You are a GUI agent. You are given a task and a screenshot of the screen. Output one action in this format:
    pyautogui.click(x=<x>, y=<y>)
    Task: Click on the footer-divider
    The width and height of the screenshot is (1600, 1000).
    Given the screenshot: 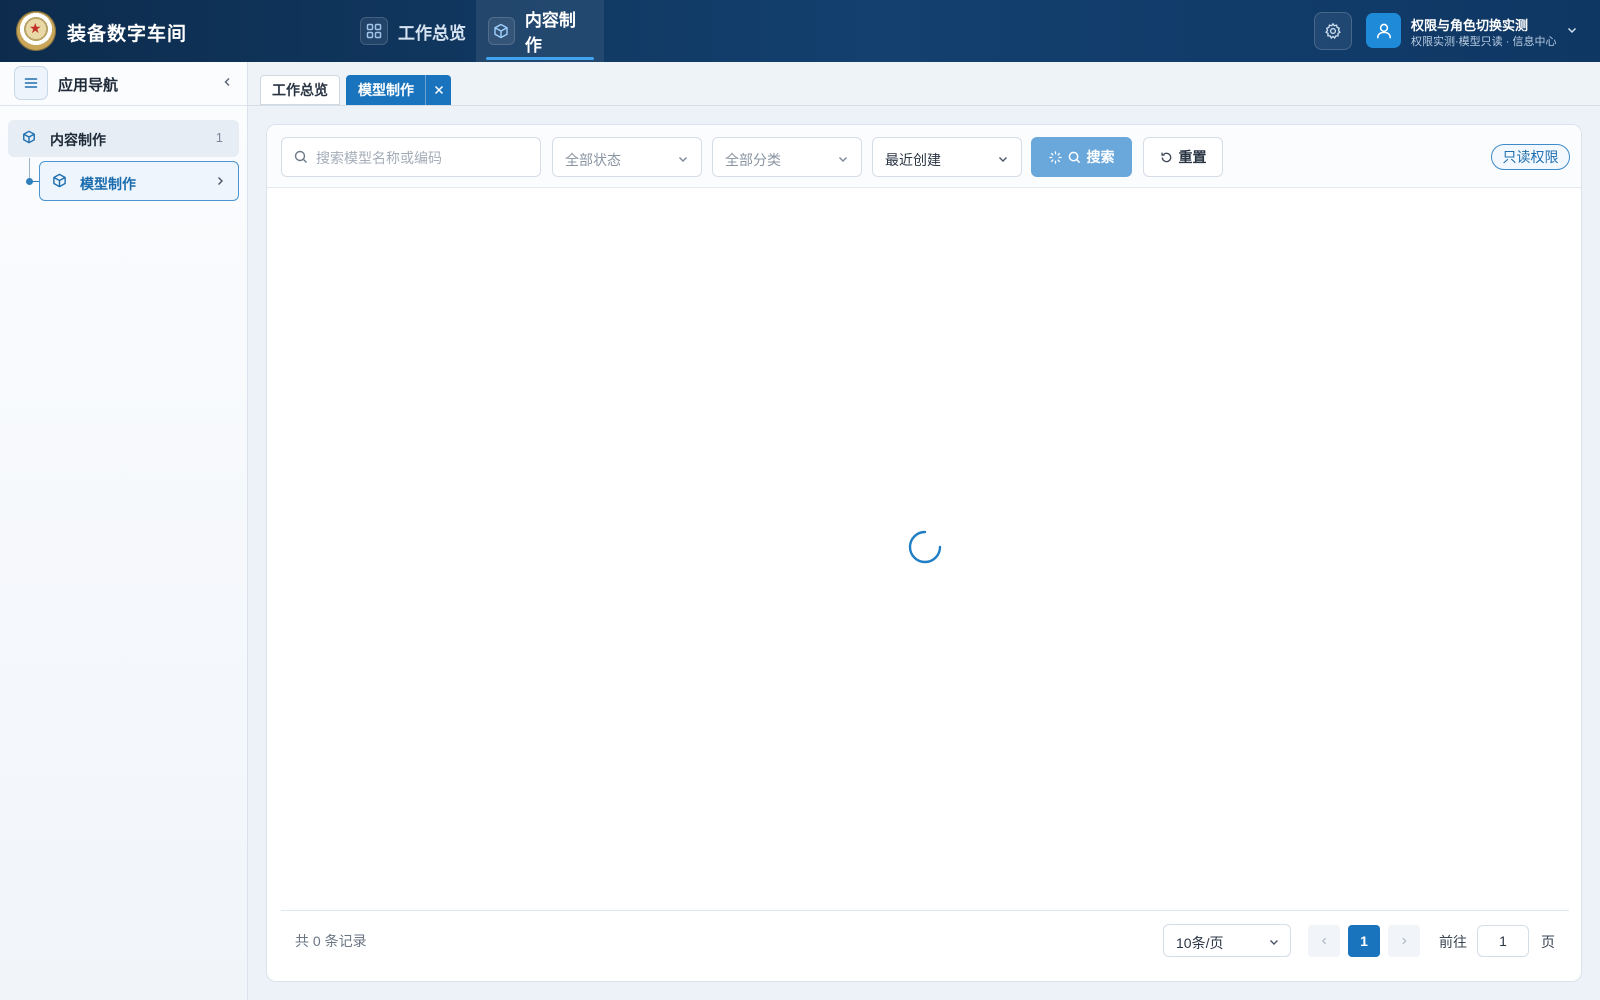 What is the action you would take?
    pyautogui.click(x=925, y=910)
    